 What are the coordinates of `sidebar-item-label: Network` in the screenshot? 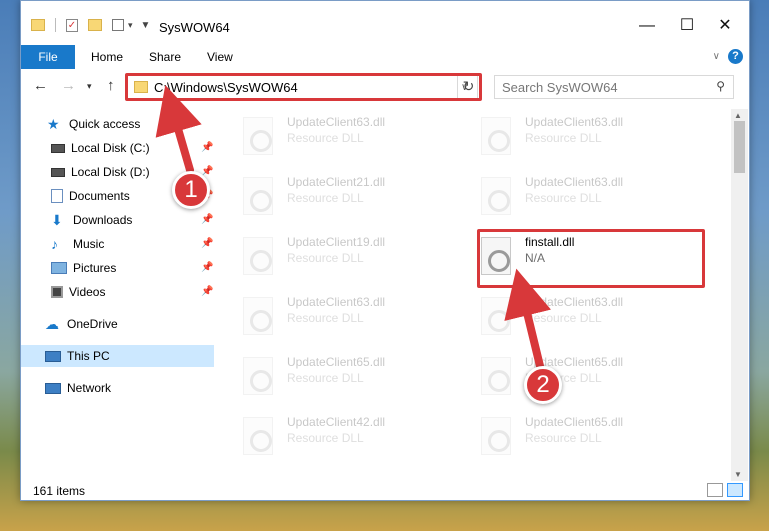 It's located at (89, 388).